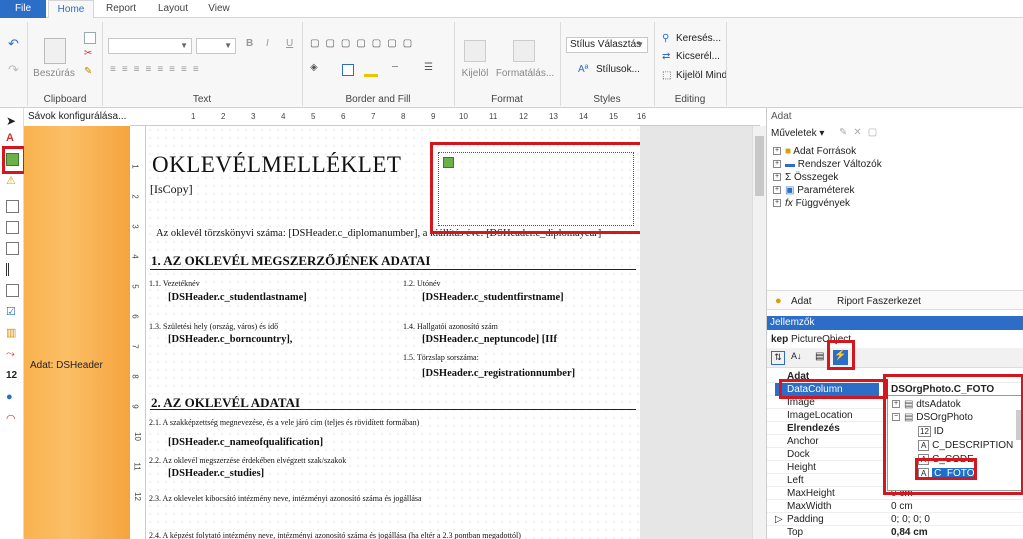 The width and height of the screenshot is (1023, 539). I want to click on select-icon, so click(475, 51).